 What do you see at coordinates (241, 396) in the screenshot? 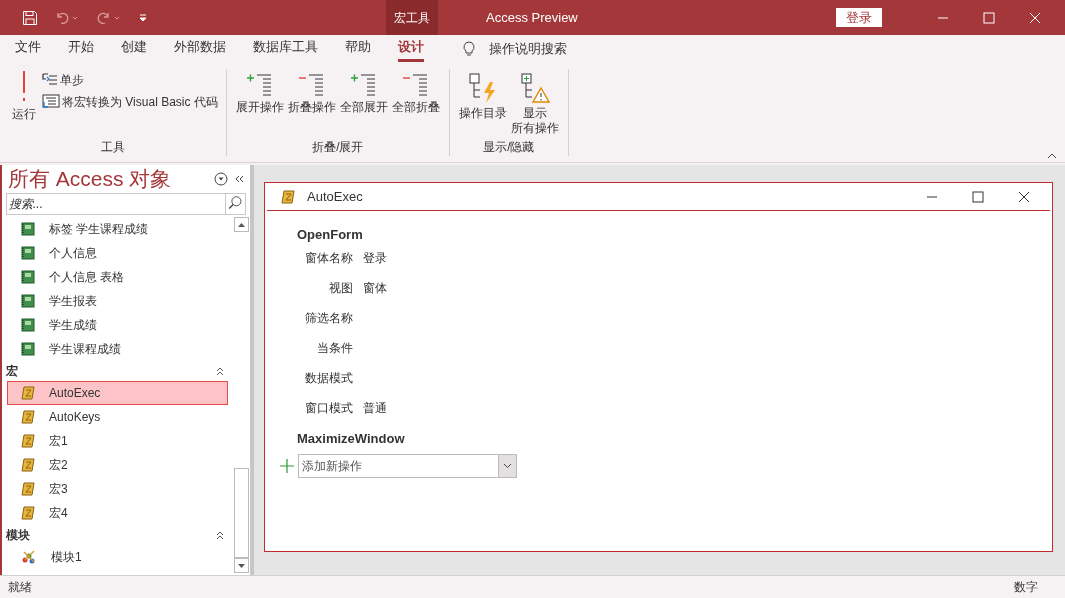
I see `scrollbar` at bounding box center [241, 396].